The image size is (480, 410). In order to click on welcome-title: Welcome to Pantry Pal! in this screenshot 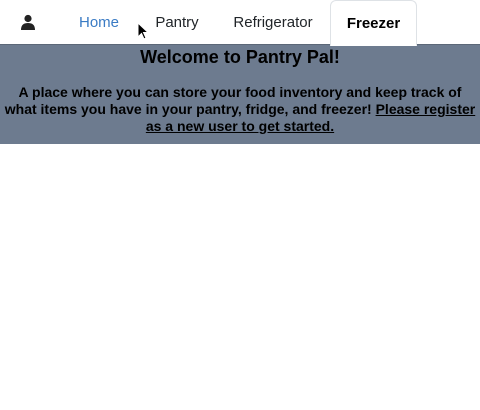, I will do `click(240, 57)`.